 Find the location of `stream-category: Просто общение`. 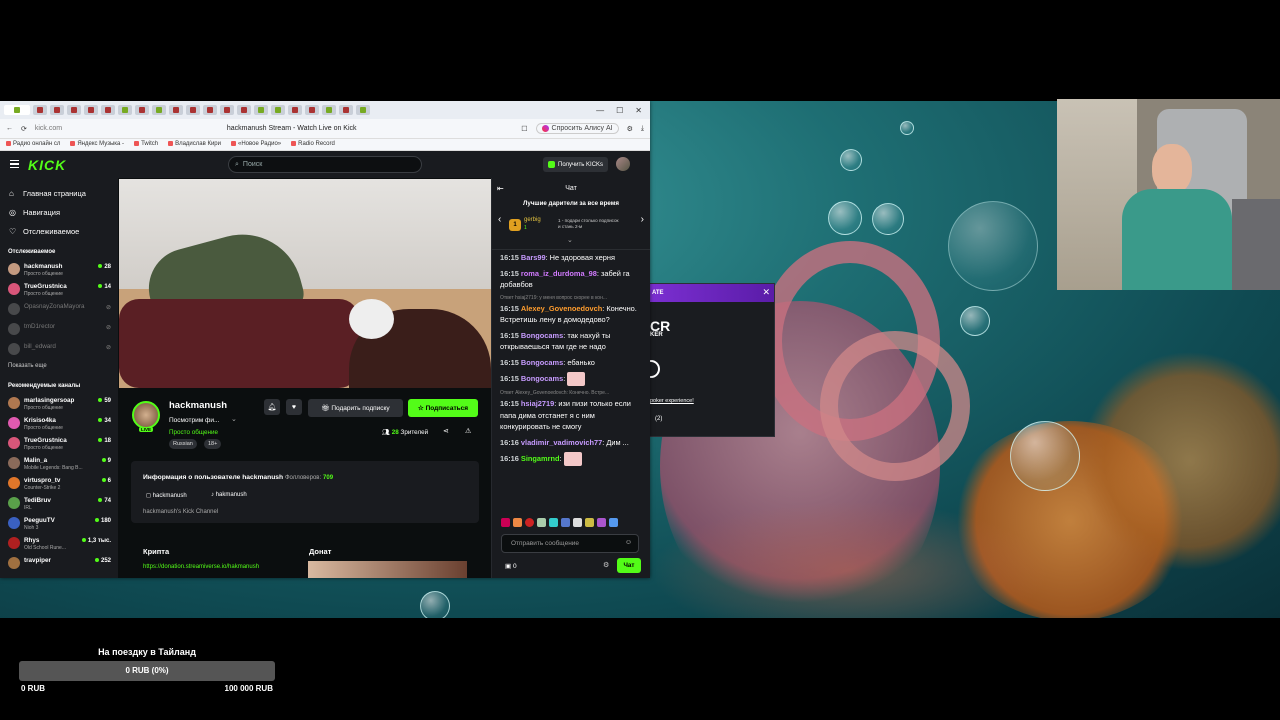

stream-category: Просто общение is located at coordinates (193, 432).